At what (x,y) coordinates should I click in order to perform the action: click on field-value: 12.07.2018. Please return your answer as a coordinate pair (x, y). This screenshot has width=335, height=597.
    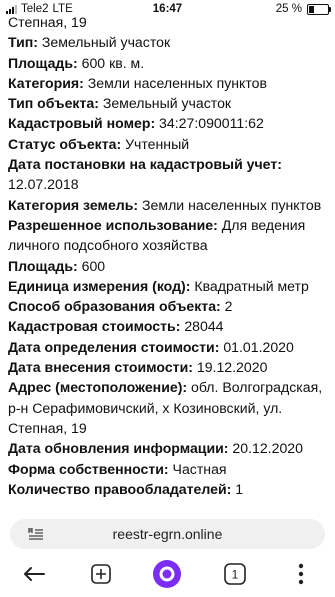
    Looking at the image, I should click on (43, 184).